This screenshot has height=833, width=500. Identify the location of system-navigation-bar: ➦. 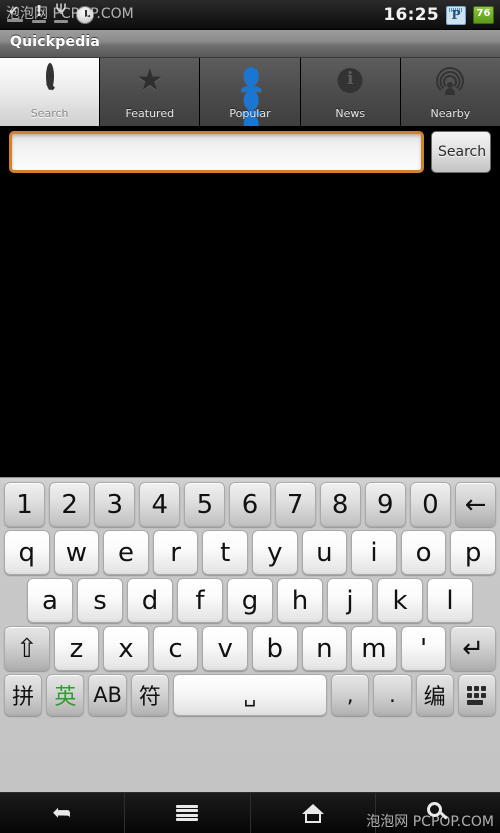
(250, 812).